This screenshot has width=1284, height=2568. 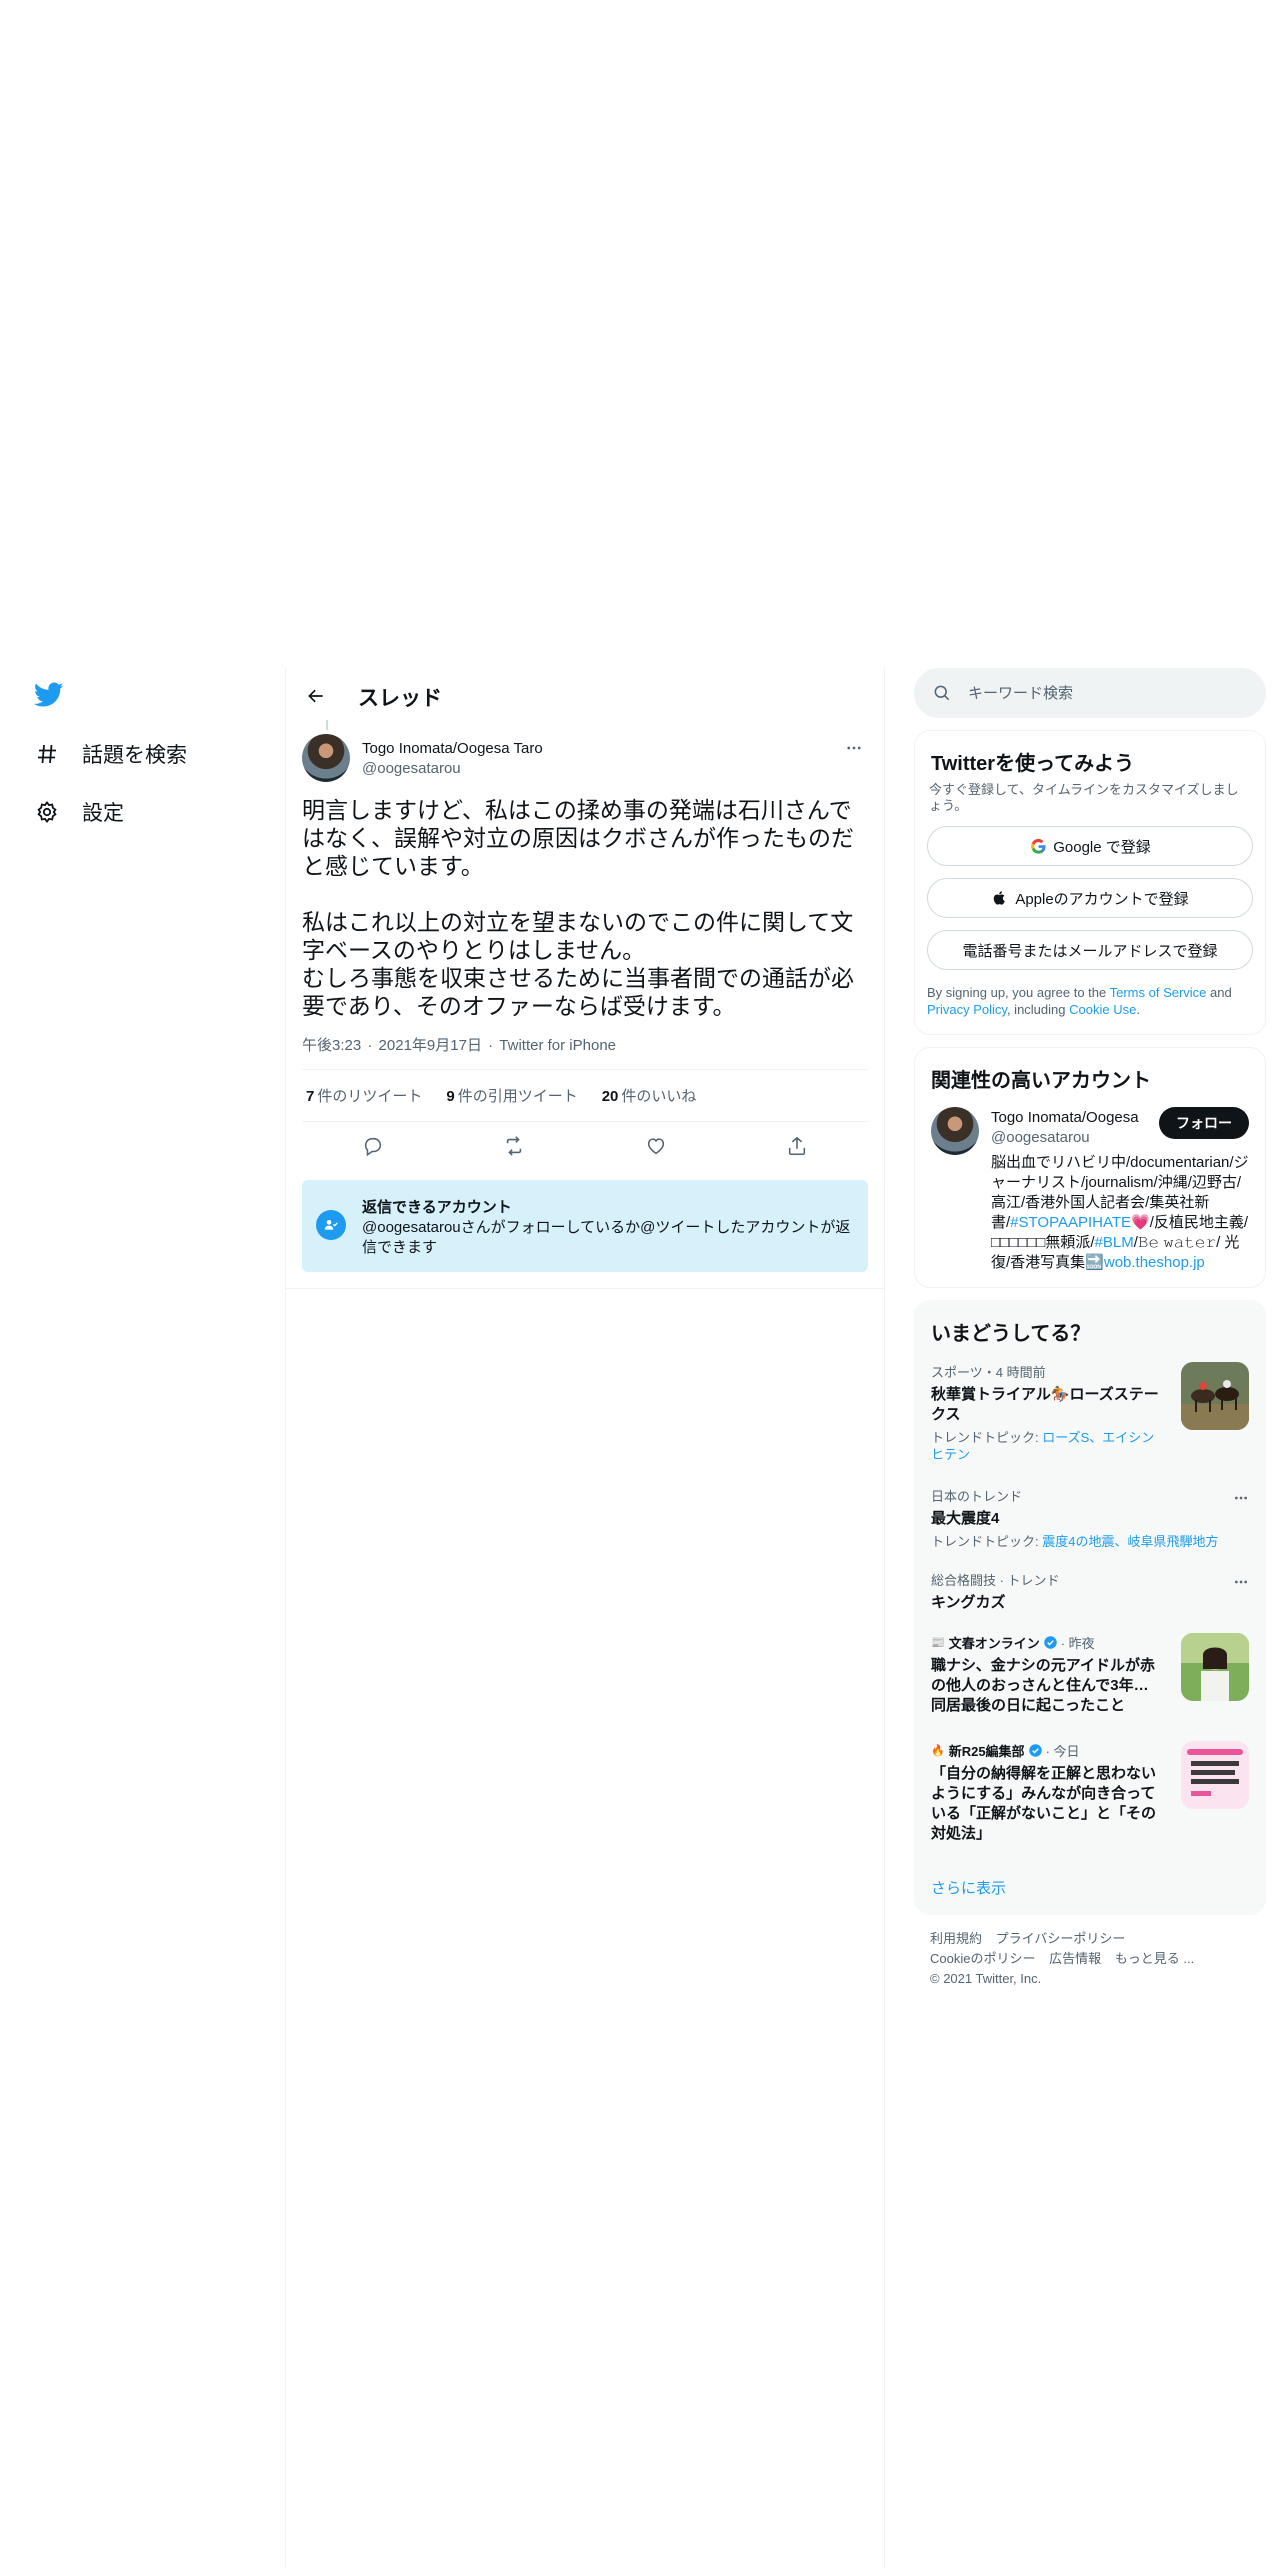 What do you see at coordinates (585, 1146) in the screenshot?
I see `tweet-actions` at bounding box center [585, 1146].